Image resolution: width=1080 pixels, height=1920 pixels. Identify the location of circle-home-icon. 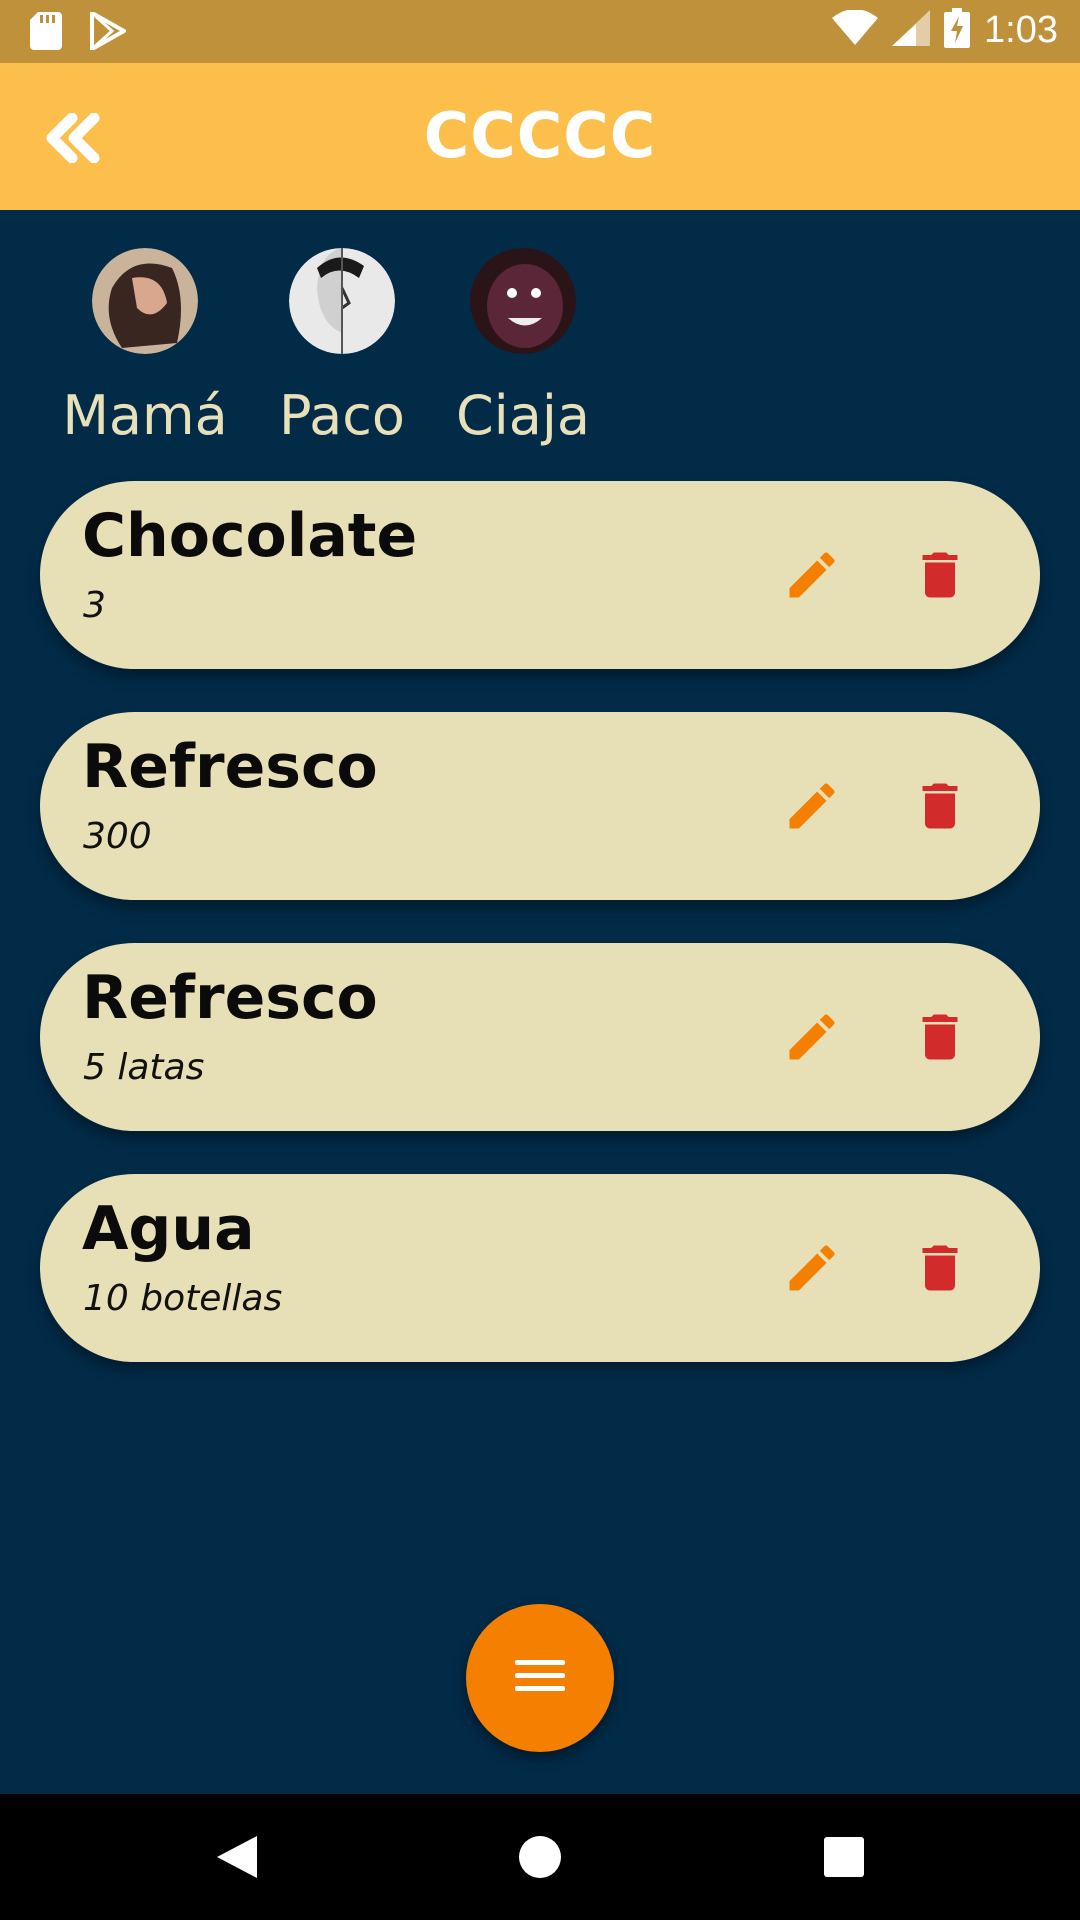
(540, 1865).